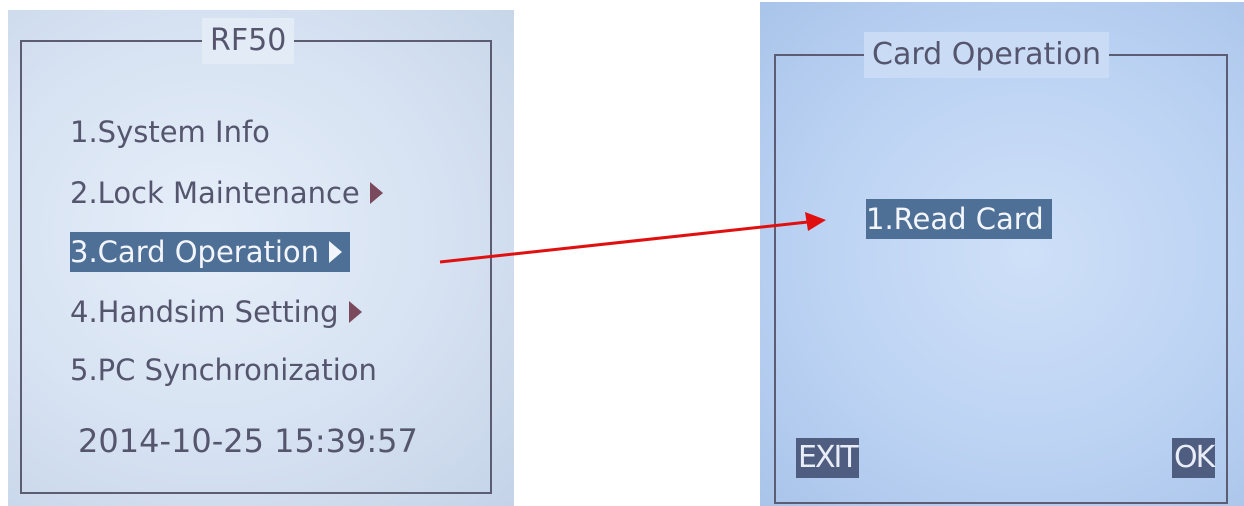  What do you see at coordinates (815, 221) in the screenshot?
I see `arrow-head-icon` at bounding box center [815, 221].